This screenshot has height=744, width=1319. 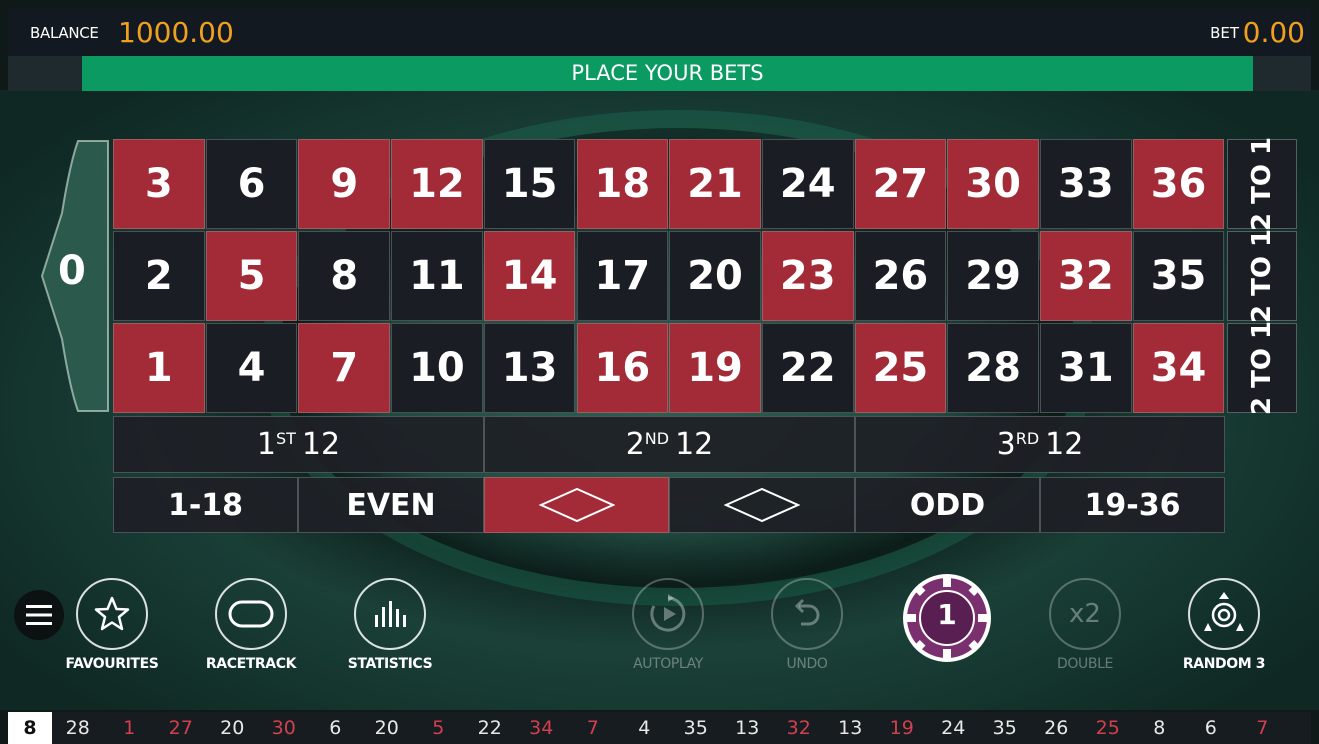 What do you see at coordinates (622, 368) in the screenshot?
I see `number-cell: 16` at bounding box center [622, 368].